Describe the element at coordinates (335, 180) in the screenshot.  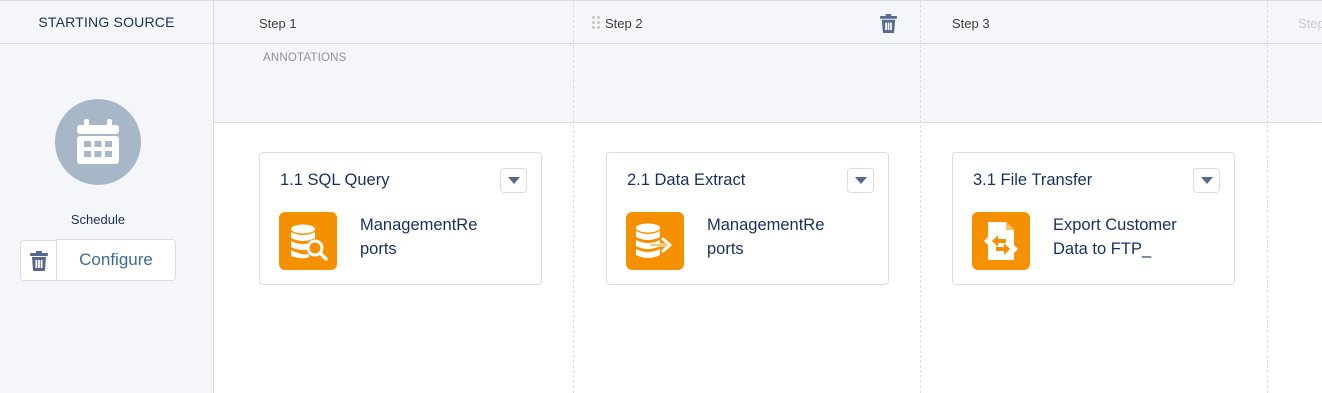
I see `activity-title: 1.1 SQL Query` at that location.